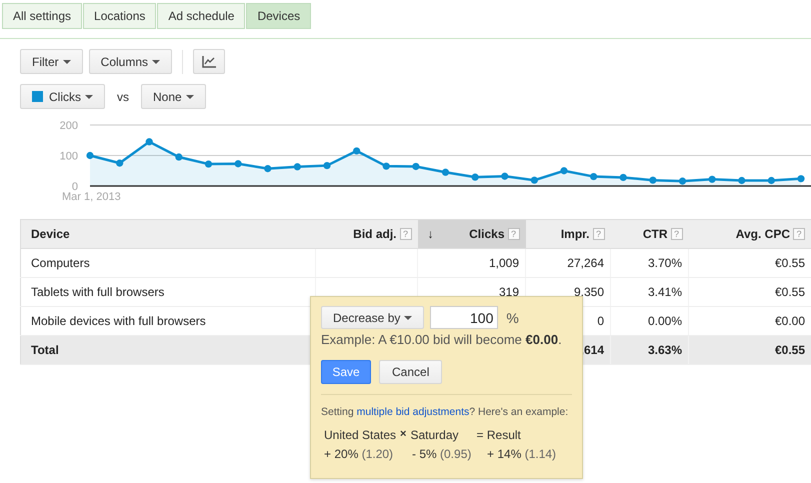 This screenshot has width=811, height=483. I want to click on filter-button: Filter, so click(51, 61).